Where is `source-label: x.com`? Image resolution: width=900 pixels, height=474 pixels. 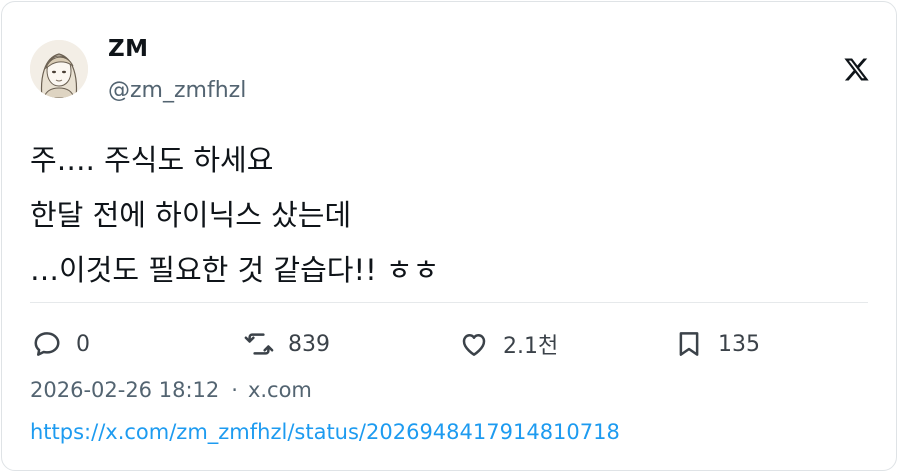 source-label: x.com is located at coordinates (280, 390).